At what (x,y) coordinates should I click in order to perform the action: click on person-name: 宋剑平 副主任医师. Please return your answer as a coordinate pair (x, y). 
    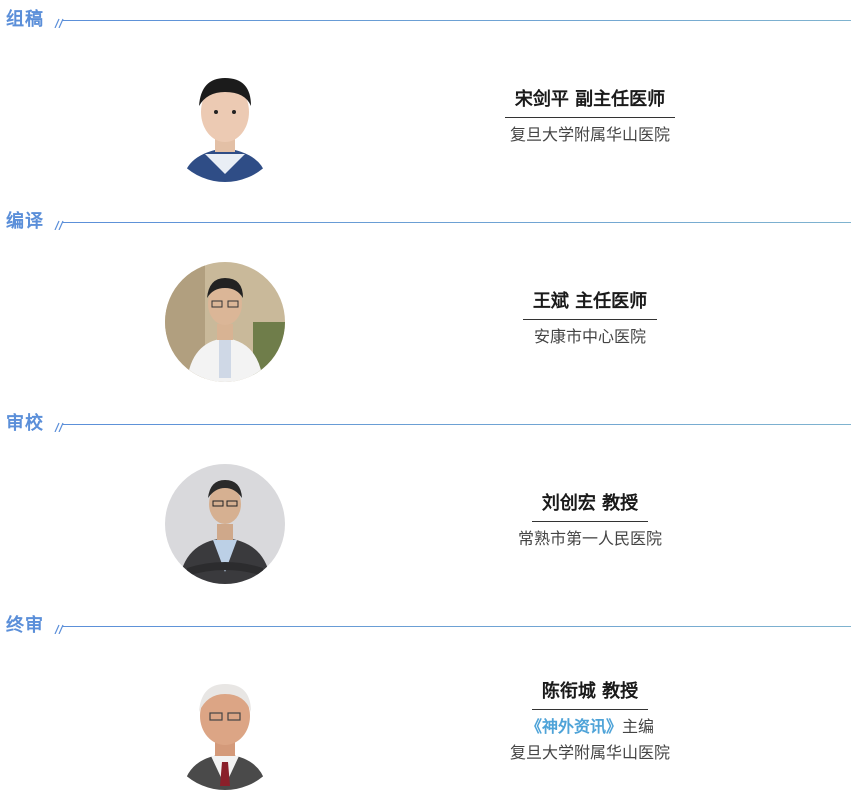
    Looking at the image, I should click on (590, 103).